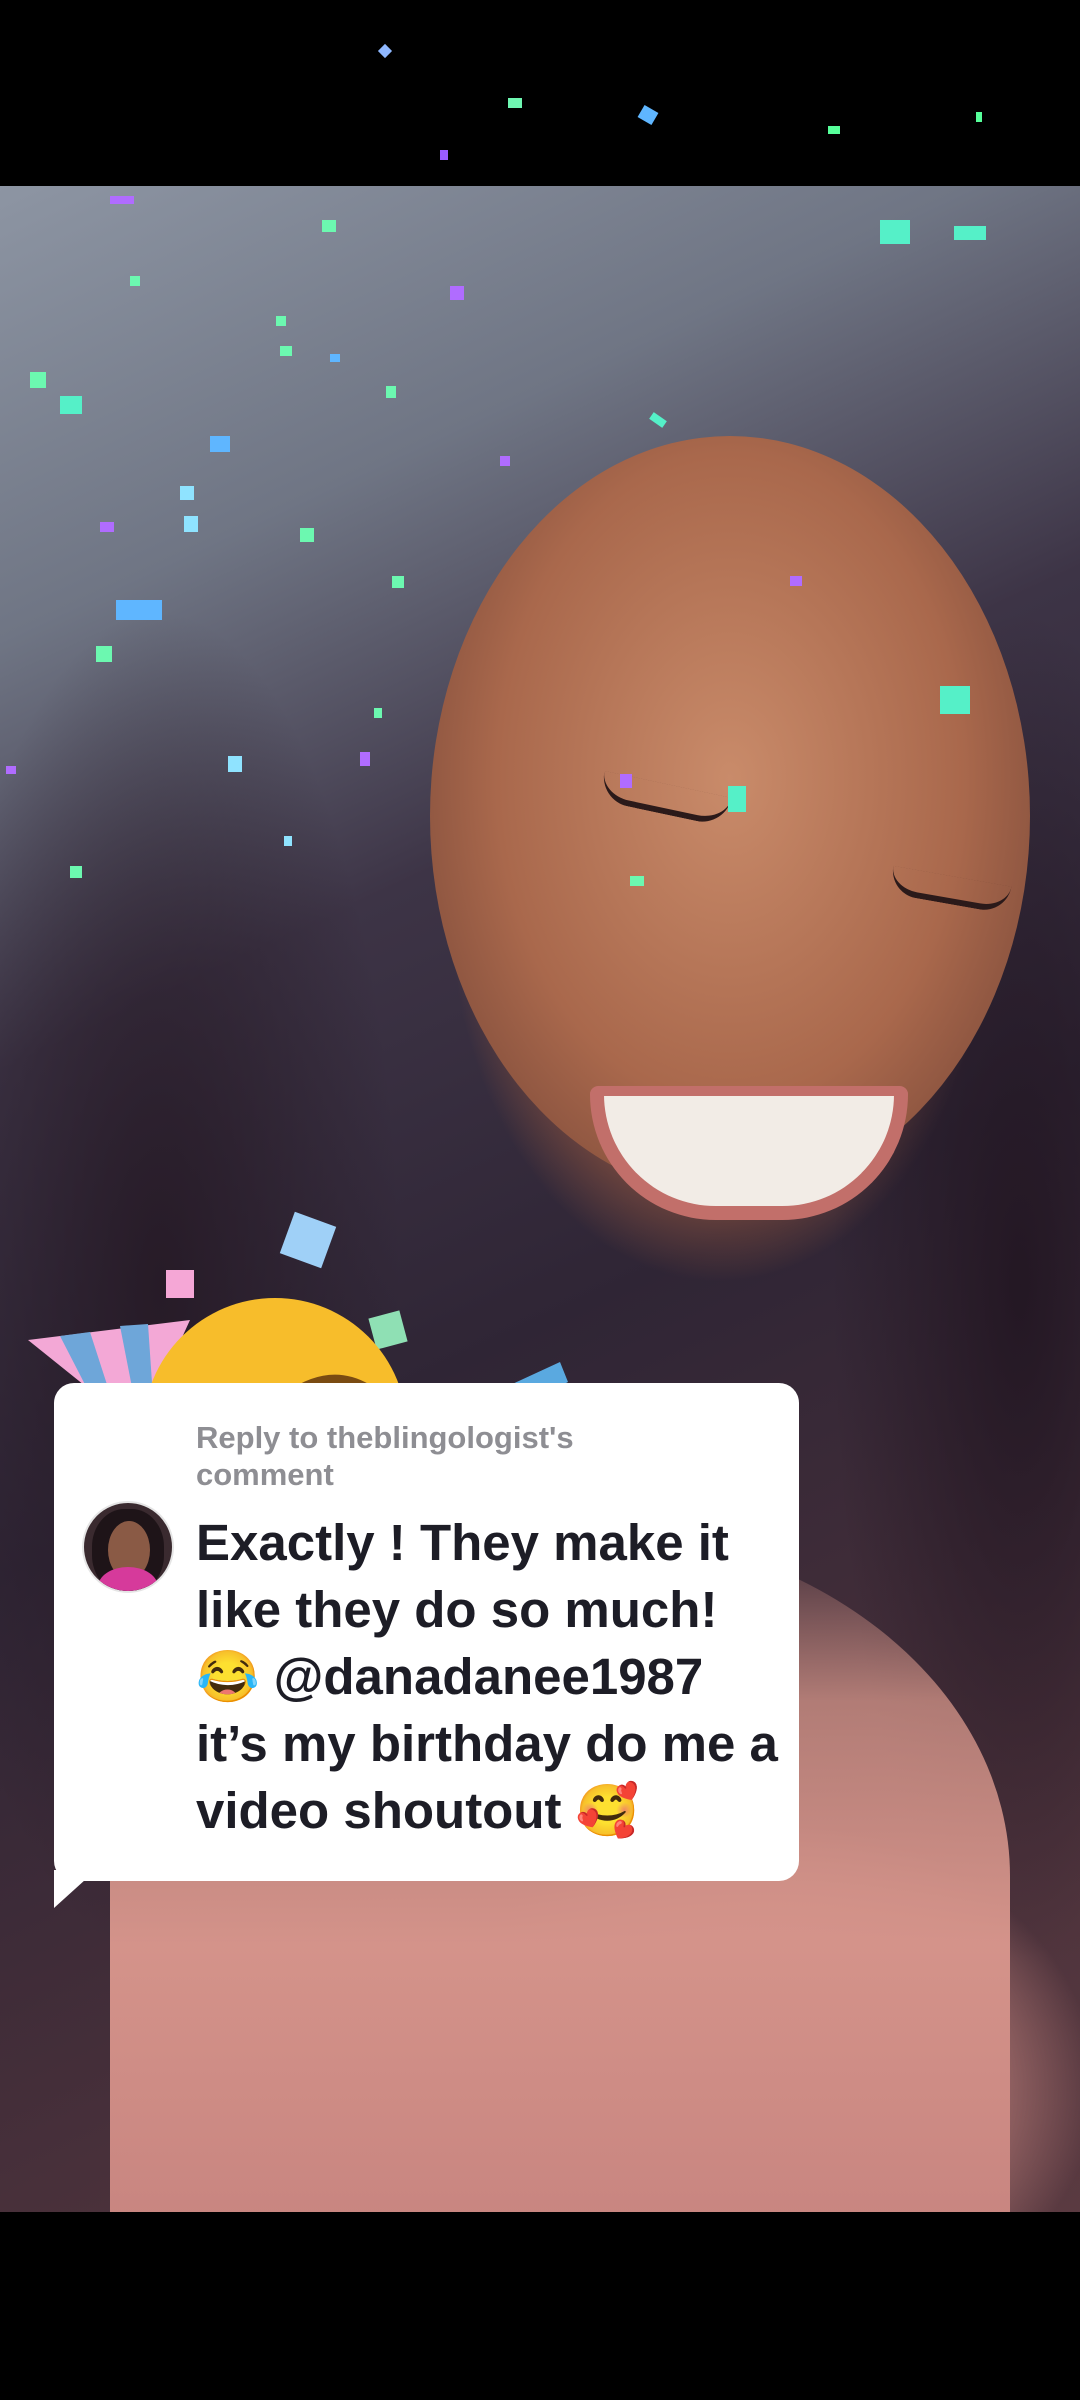 This screenshot has height=2400, width=1080. What do you see at coordinates (75, 1889) in the screenshot?
I see `bubble-tail` at bounding box center [75, 1889].